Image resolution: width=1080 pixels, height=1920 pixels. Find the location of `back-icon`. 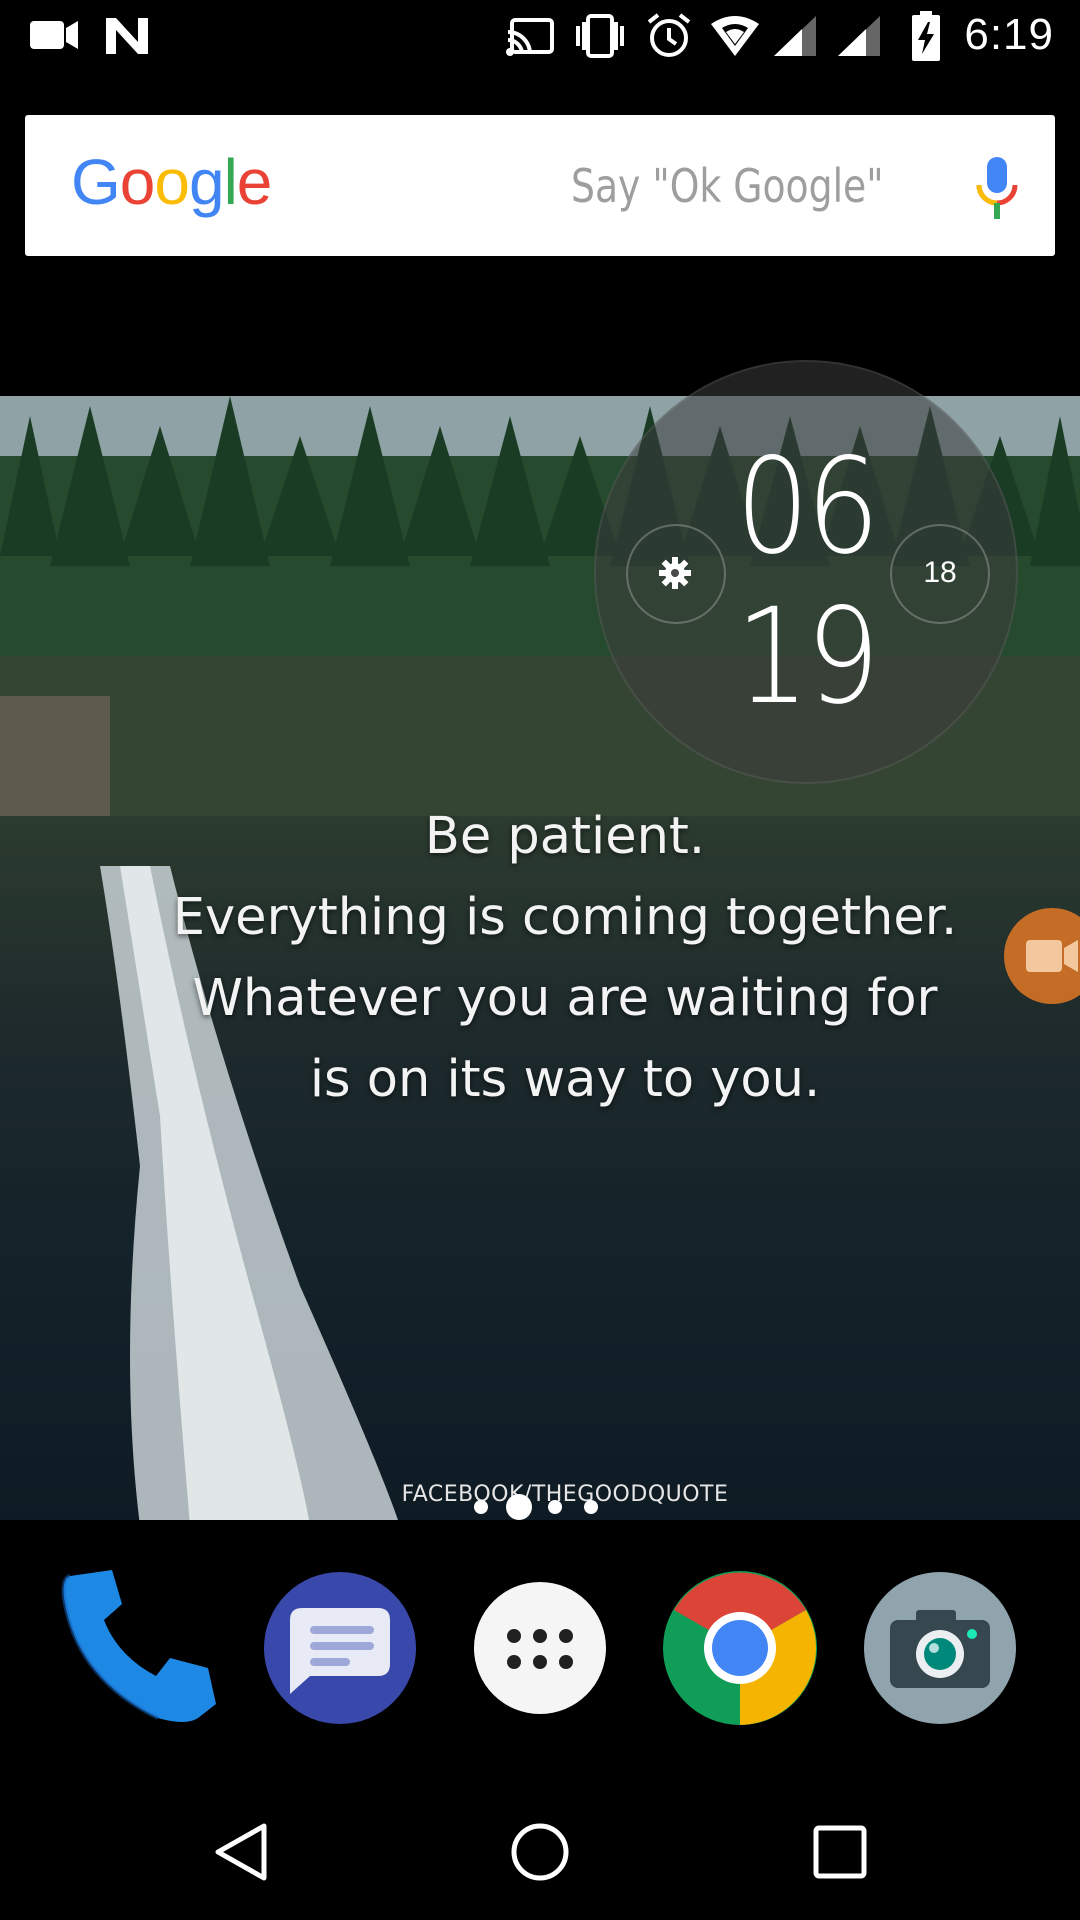

back-icon is located at coordinates (242, 1852).